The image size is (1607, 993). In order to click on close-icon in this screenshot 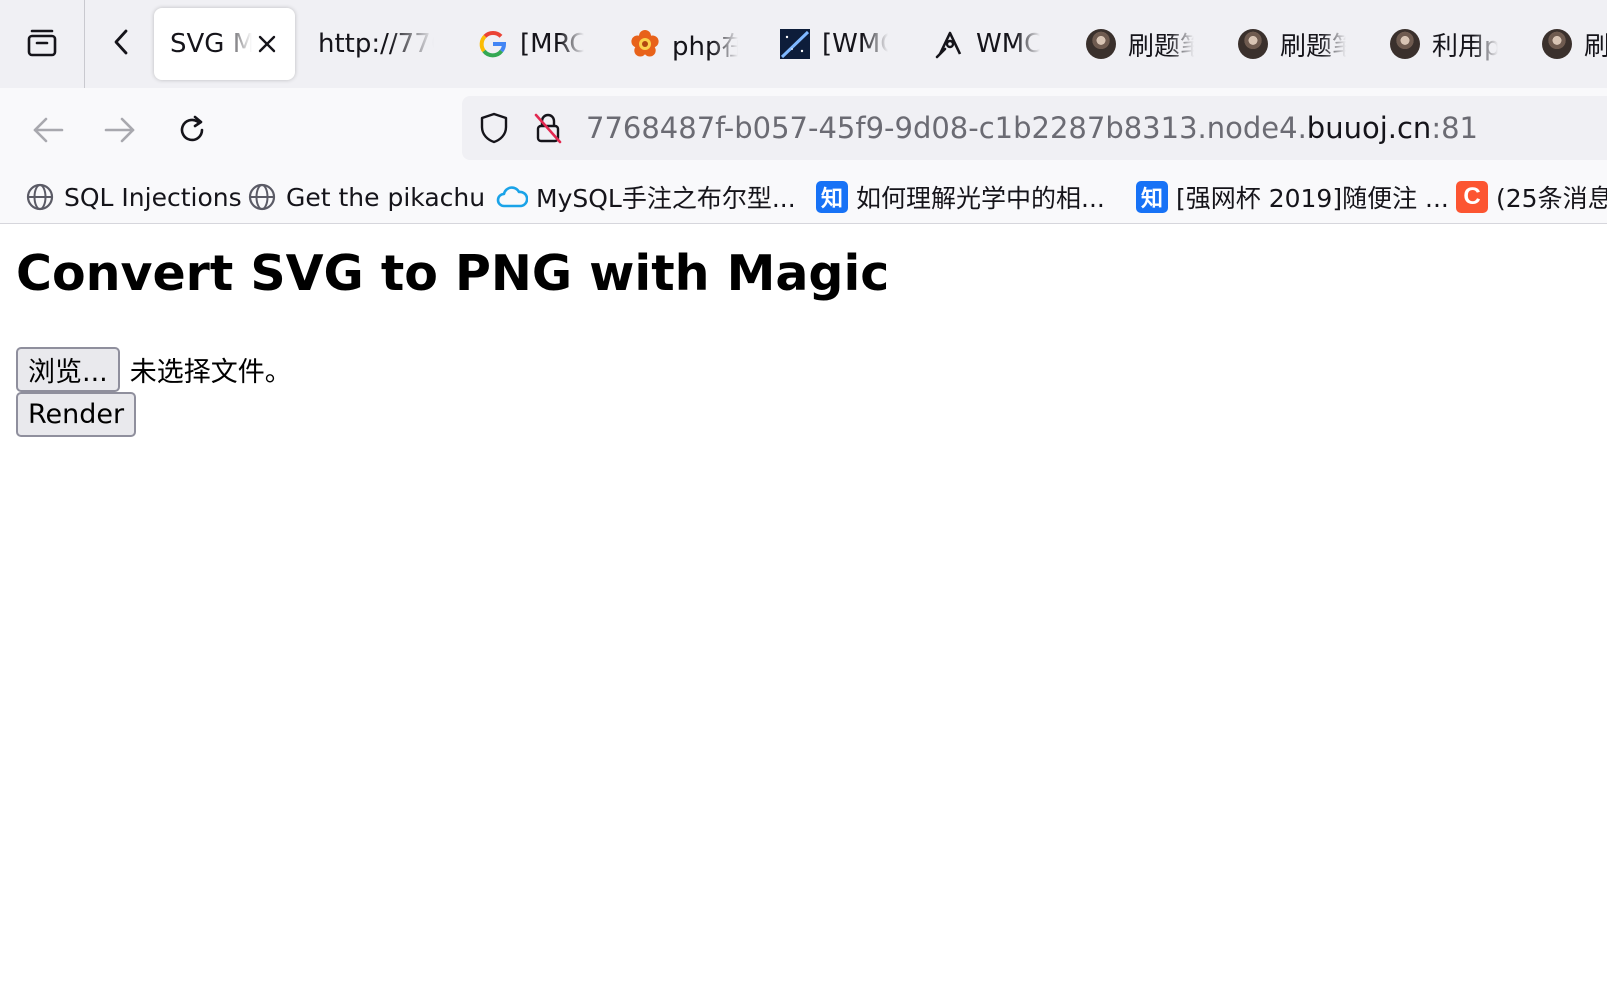, I will do `click(267, 44)`.